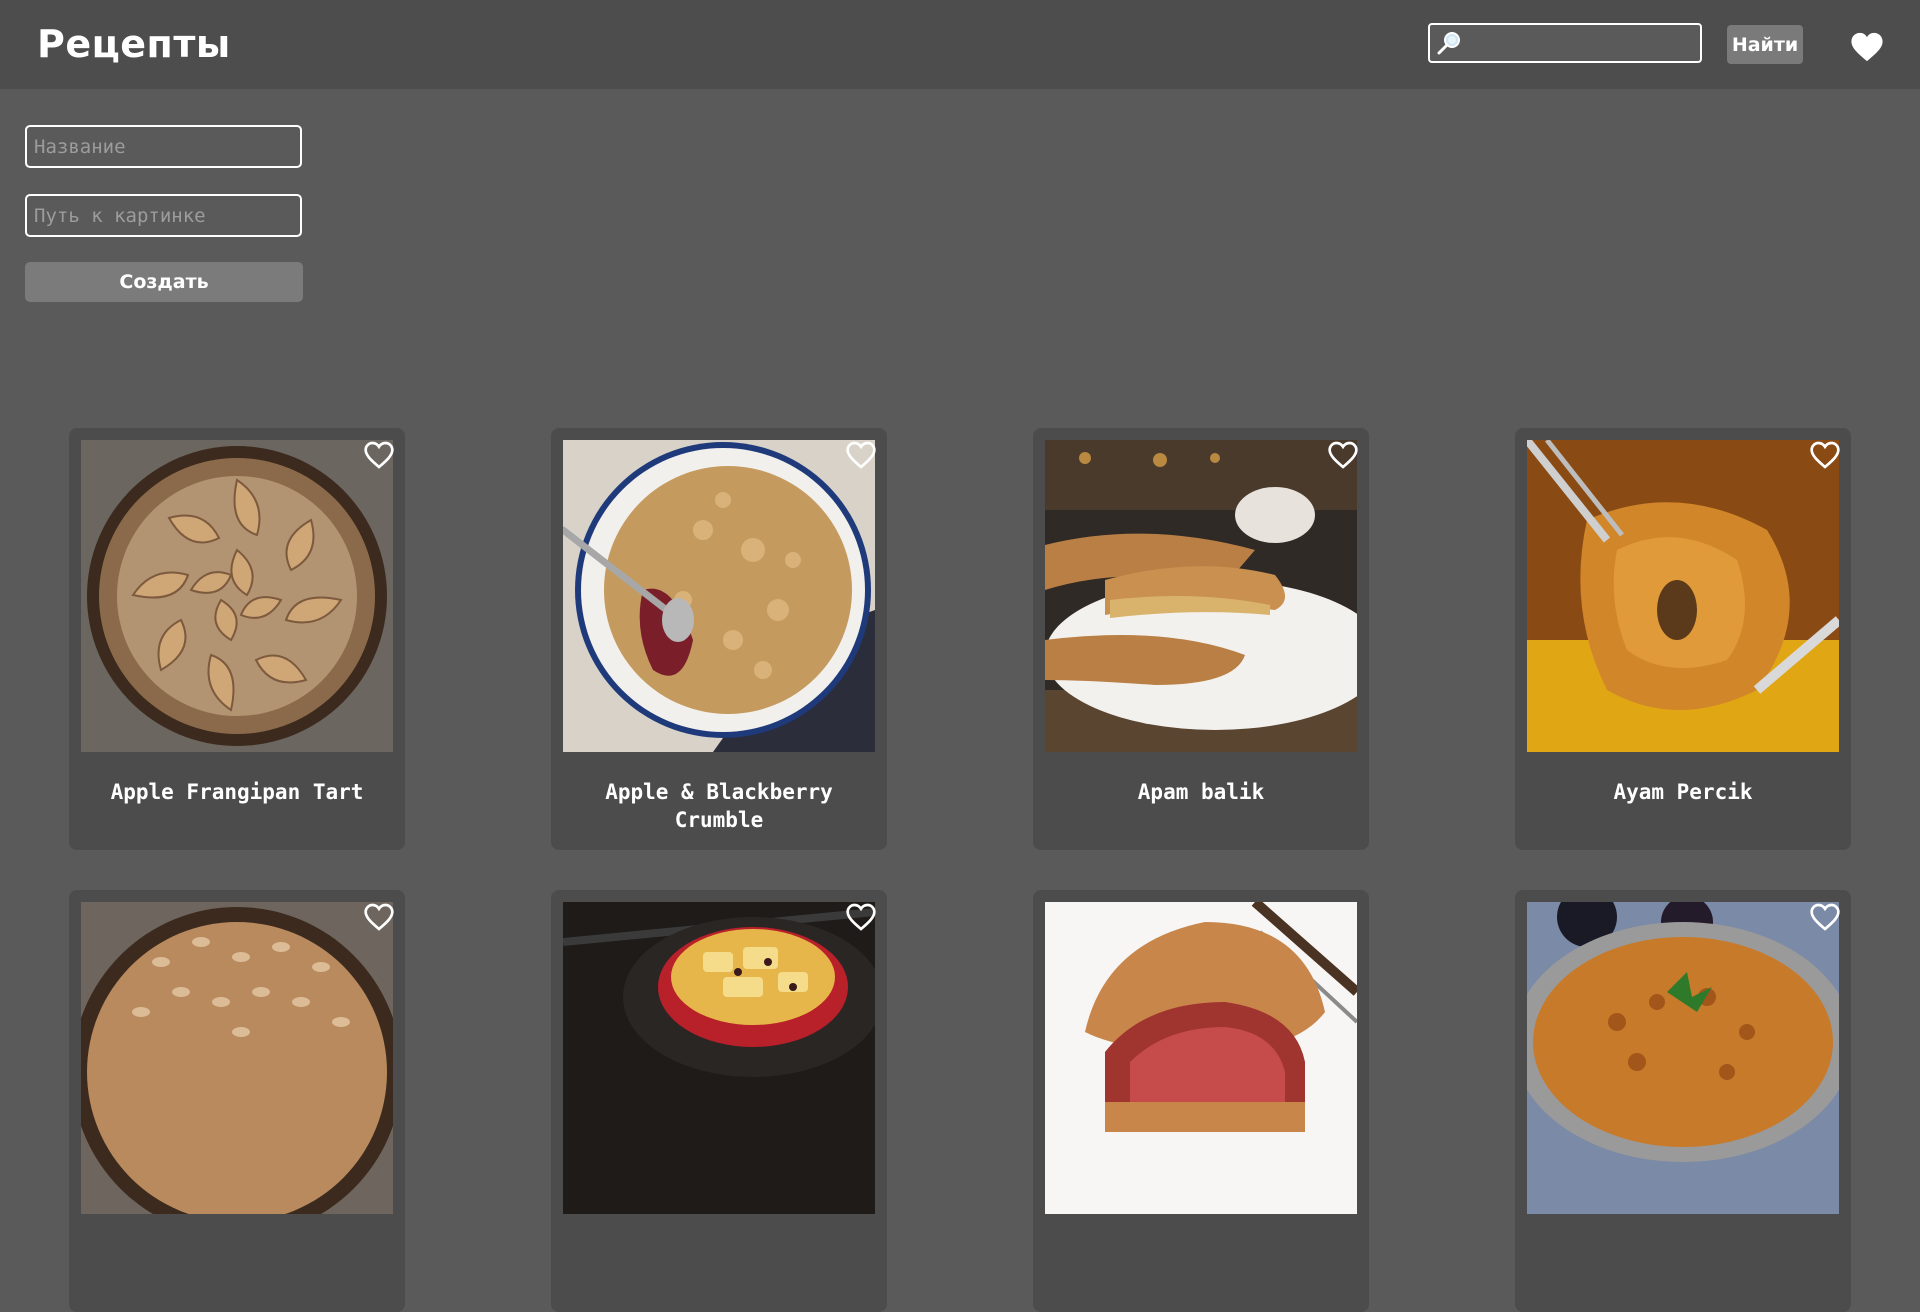 This screenshot has height=1312, width=1920. What do you see at coordinates (1683, 792) in the screenshot?
I see `recipe-title: Ayam Percik` at bounding box center [1683, 792].